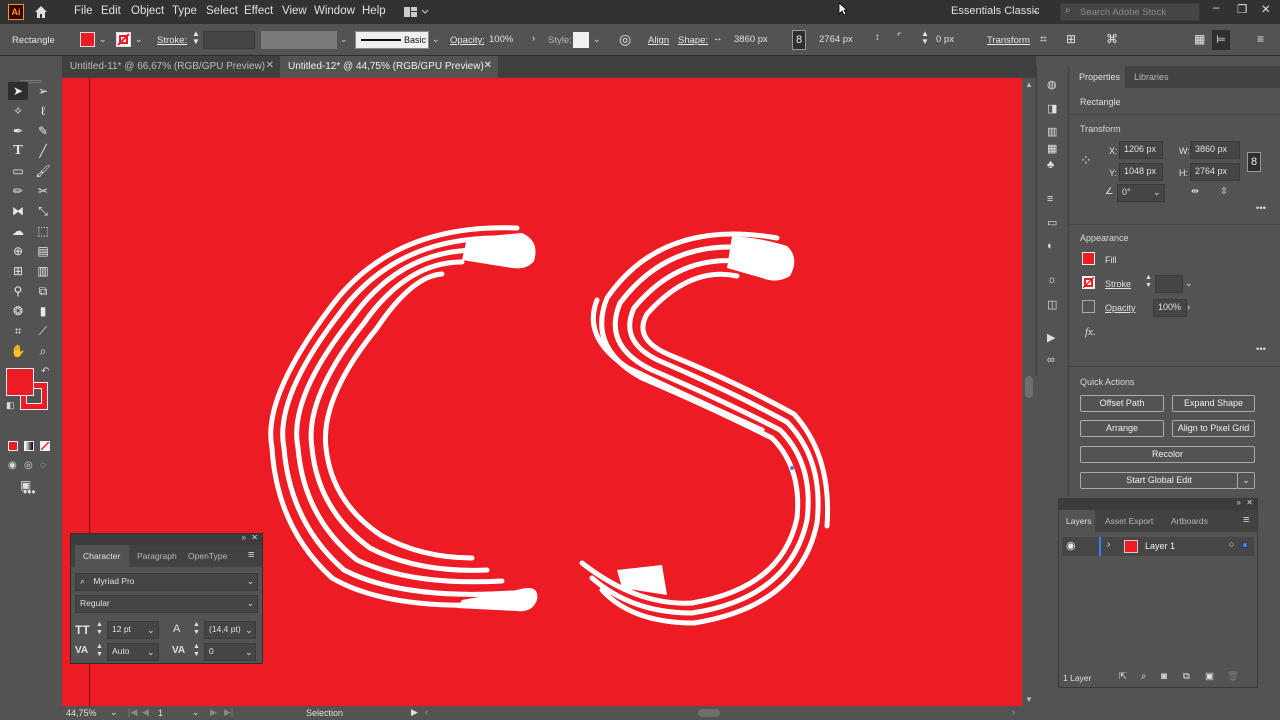  Describe the element at coordinates (1160, 546) in the screenshot. I see `layer-name: Layer 1` at that location.